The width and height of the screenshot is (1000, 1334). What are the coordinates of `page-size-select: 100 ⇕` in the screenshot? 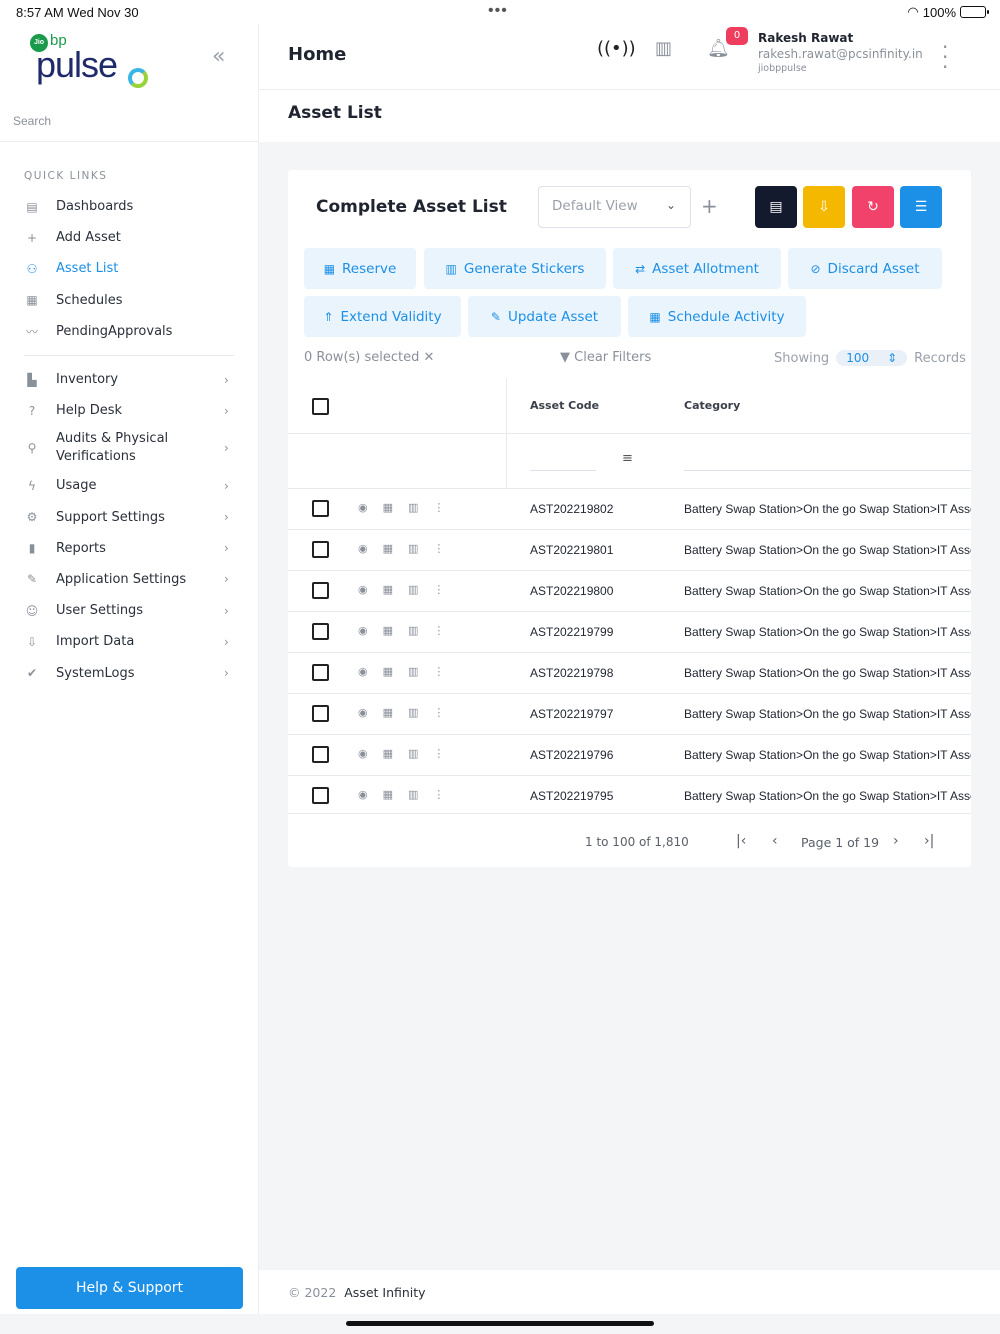 It's located at (872, 358).